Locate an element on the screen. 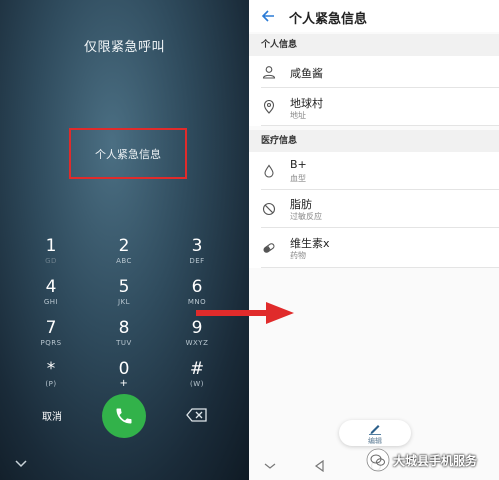 The width and height of the screenshot is (499, 480). dial-key-4: 4 GHI is located at coordinates (51, 297).